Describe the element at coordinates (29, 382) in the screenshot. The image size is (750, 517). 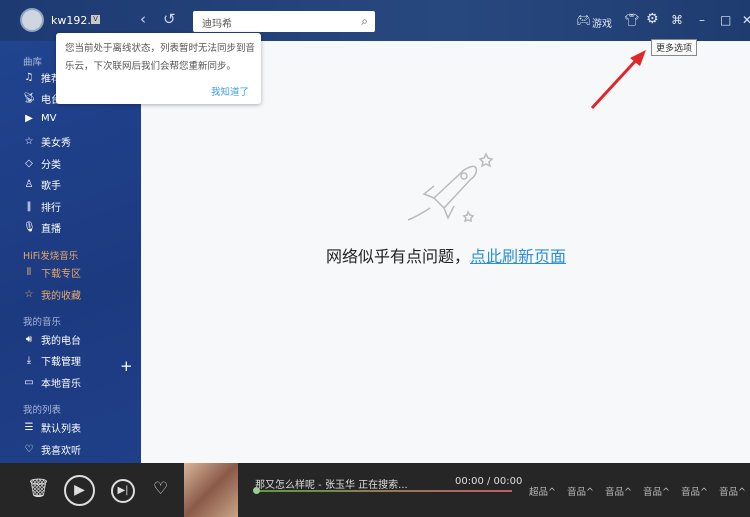
I see `monitor-icon: ▭` at that location.